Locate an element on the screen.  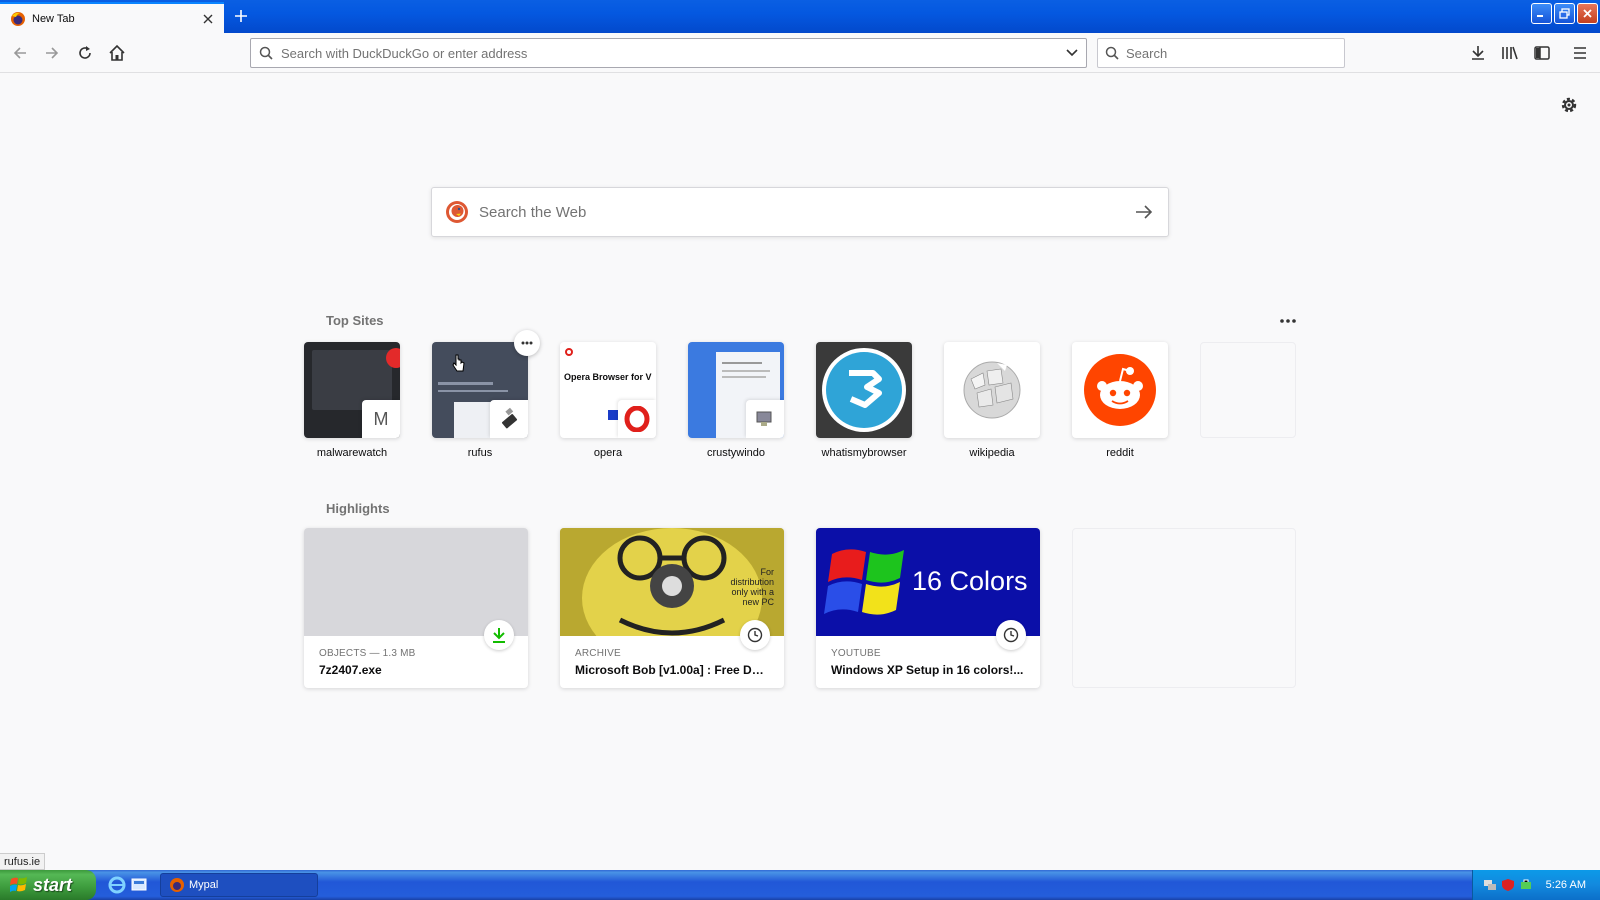
close-window-button is located at coordinates (1587, 13).